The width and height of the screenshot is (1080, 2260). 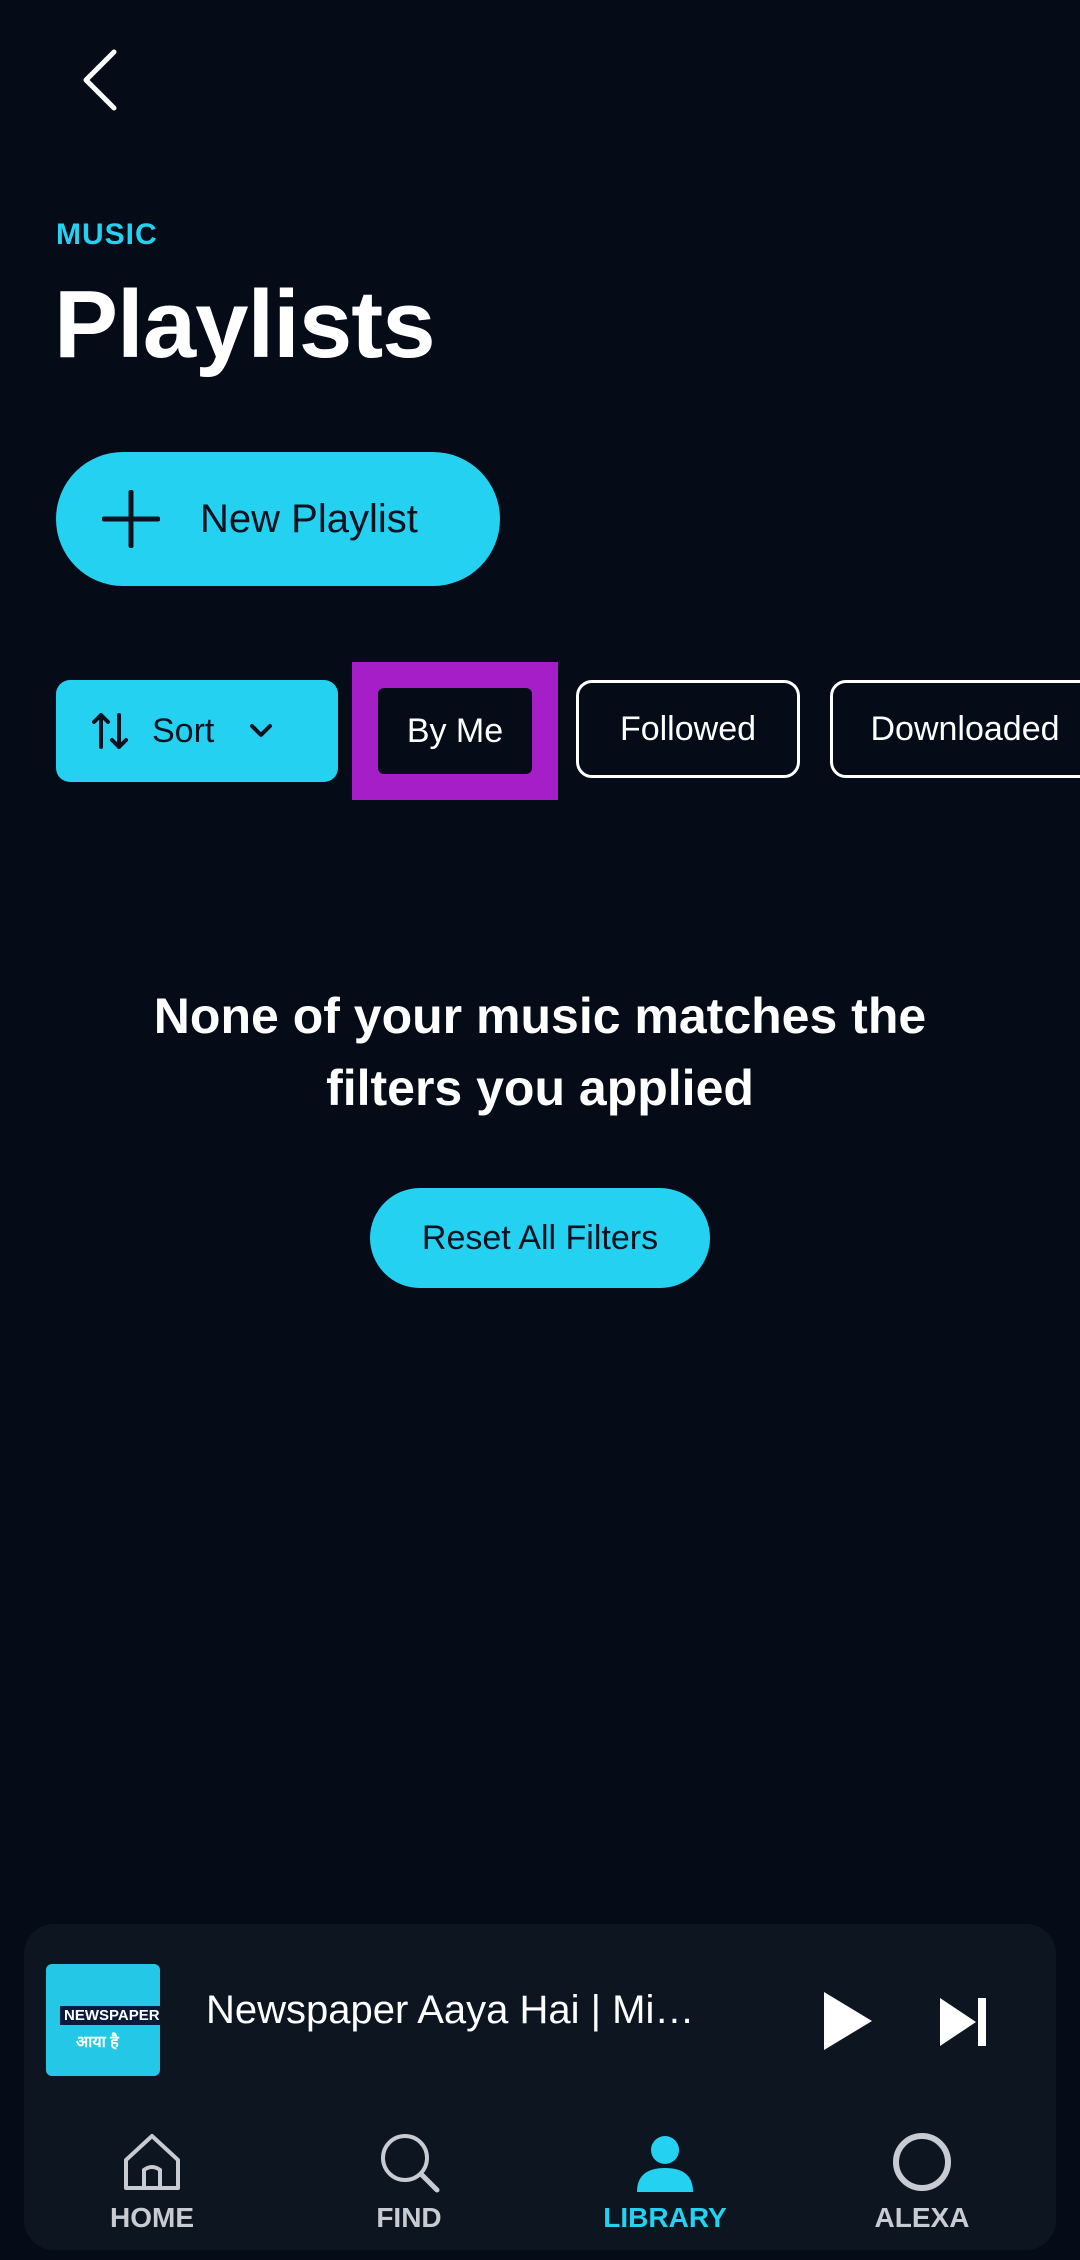 I want to click on new-playlist-label: New Playlist, so click(x=309, y=518).